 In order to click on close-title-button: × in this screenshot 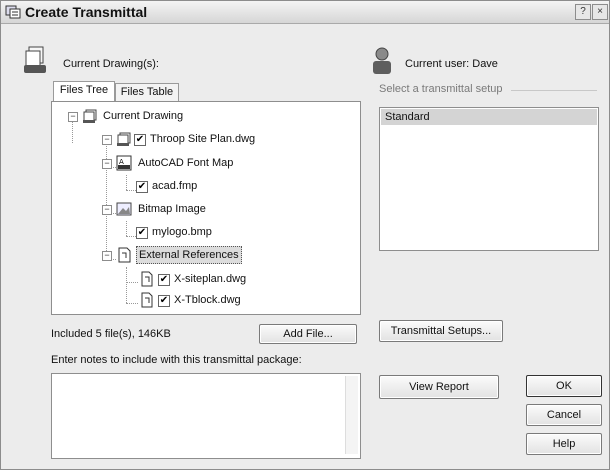, I will do `click(600, 12)`.